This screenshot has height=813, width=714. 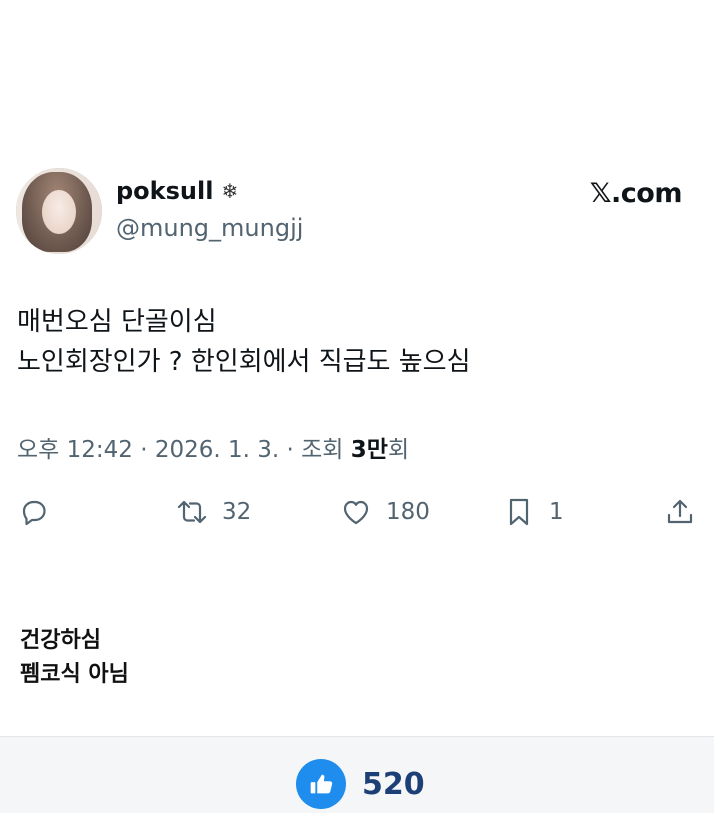 I want to click on view-count: 3만, so click(x=369, y=450).